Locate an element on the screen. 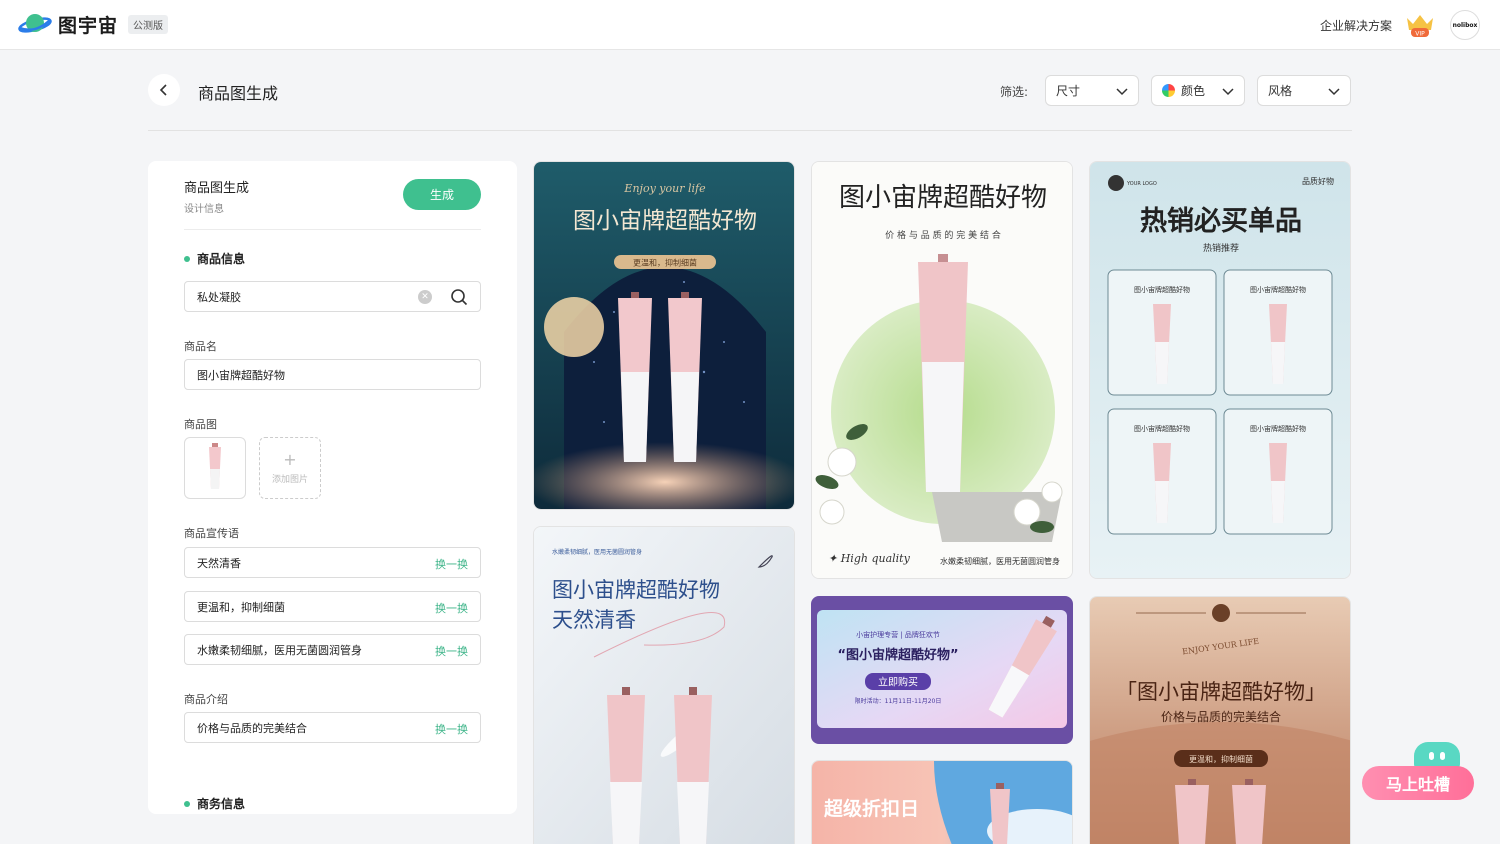 Image resolution: width=1500 pixels, height=844 pixels. starry-poster: Enjoy your life 图小宙牌超酷好物 更温和，抑制细菌 is located at coordinates (664, 335).